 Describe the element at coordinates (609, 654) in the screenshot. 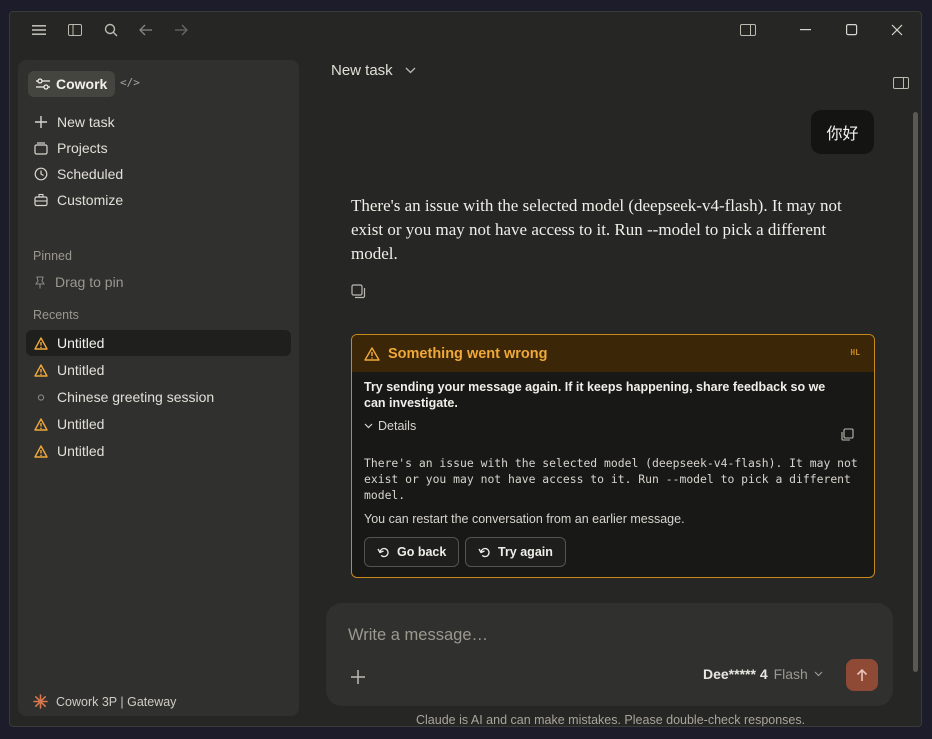

I see `message-composer: Write a message… Dee***** 4 Flash` at that location.